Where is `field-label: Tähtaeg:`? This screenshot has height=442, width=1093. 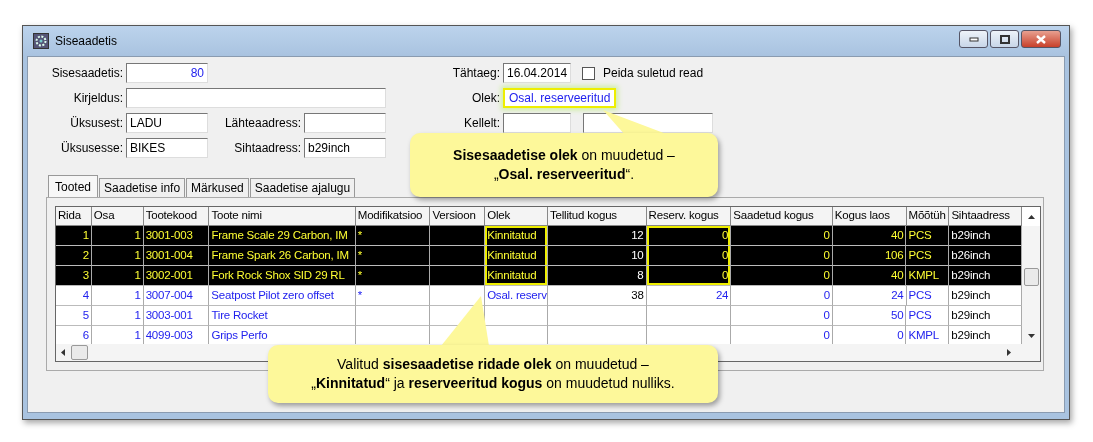
field-label: Tähtaeg: is located at coordinates (475, 73).